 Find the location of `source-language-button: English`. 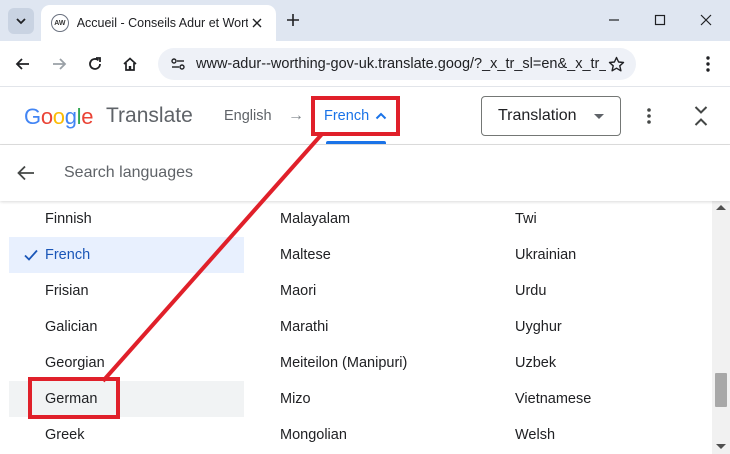

source-language-button: English is located at coordinates (248, 116).